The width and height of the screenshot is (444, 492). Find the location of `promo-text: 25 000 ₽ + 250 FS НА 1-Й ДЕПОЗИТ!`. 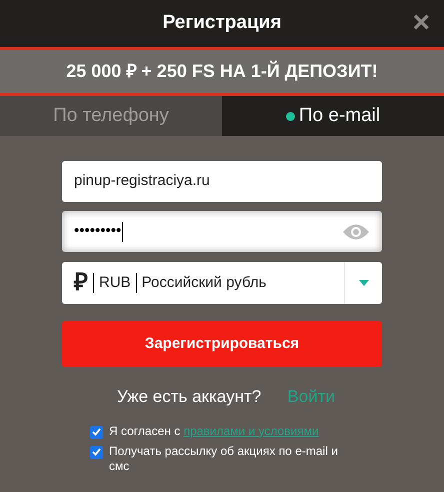

promo-text: 25 000 ₽ + 250 FS НА 1-Й ДЕПОЗИТ! is located at coordinates (222, 71).